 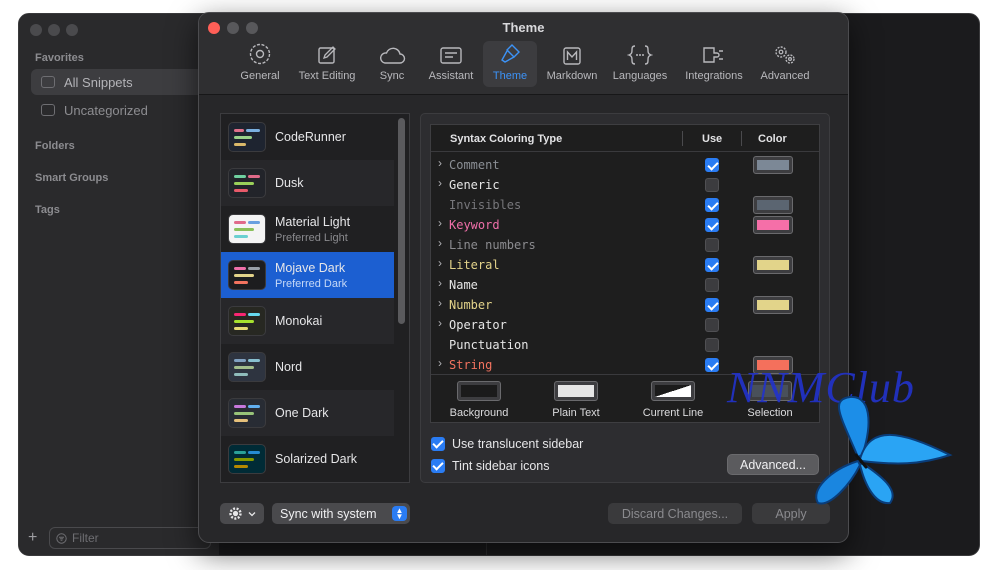 I want to click on syntax-type-name: String, so click(x=471, y=365).